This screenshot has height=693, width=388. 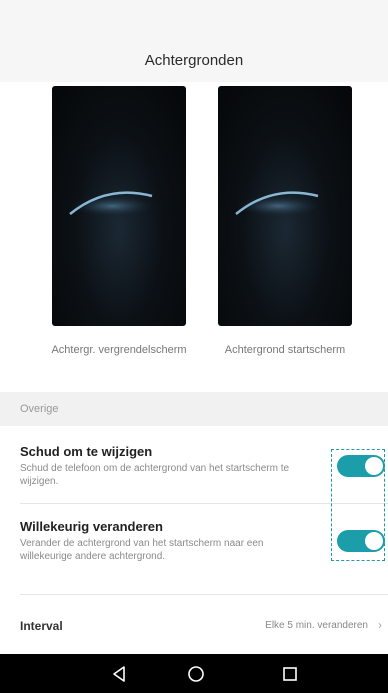 What do you see at coordinates (361, 541) in the screenshot?
I see `random-change-toggle` at bounding box center [361, 541].